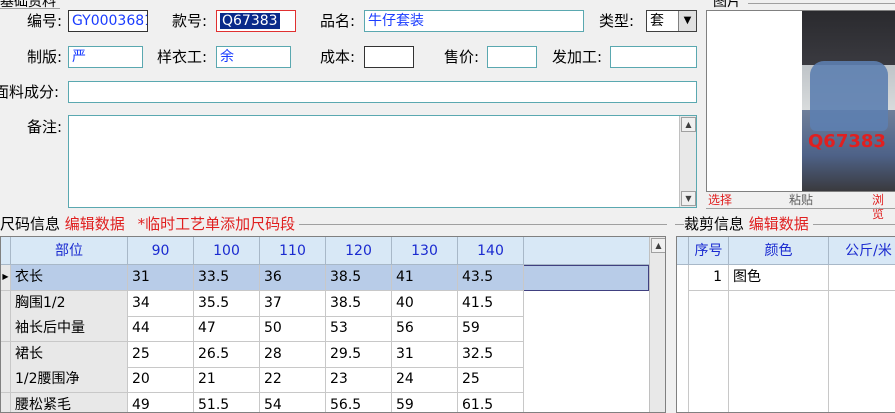  What do you see at coordinates (425, 380) in the screenshot?
I see `size-value-cell: 24` at bounding box center [425, 380].